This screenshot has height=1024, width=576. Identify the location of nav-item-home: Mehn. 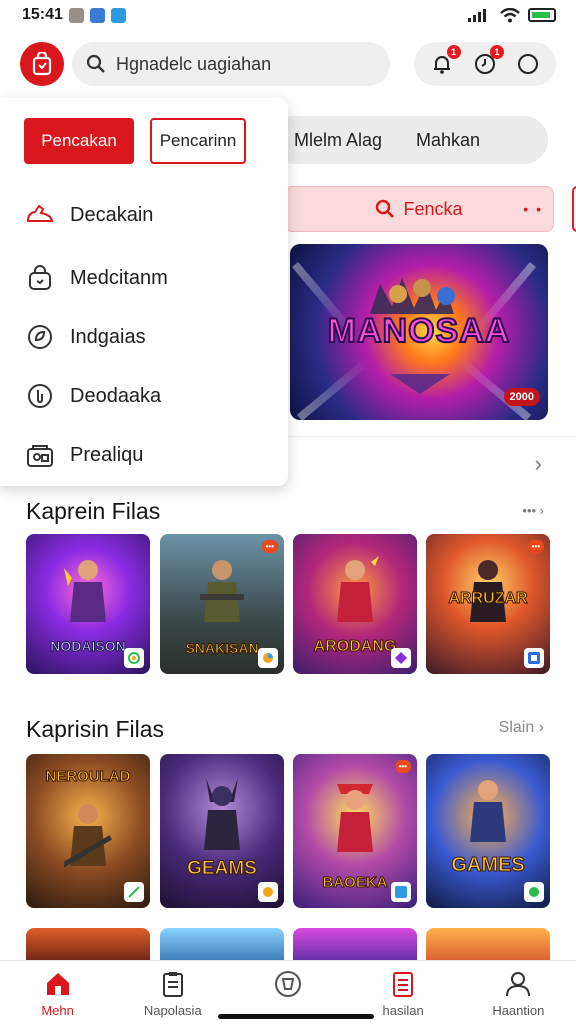
(58, 993).